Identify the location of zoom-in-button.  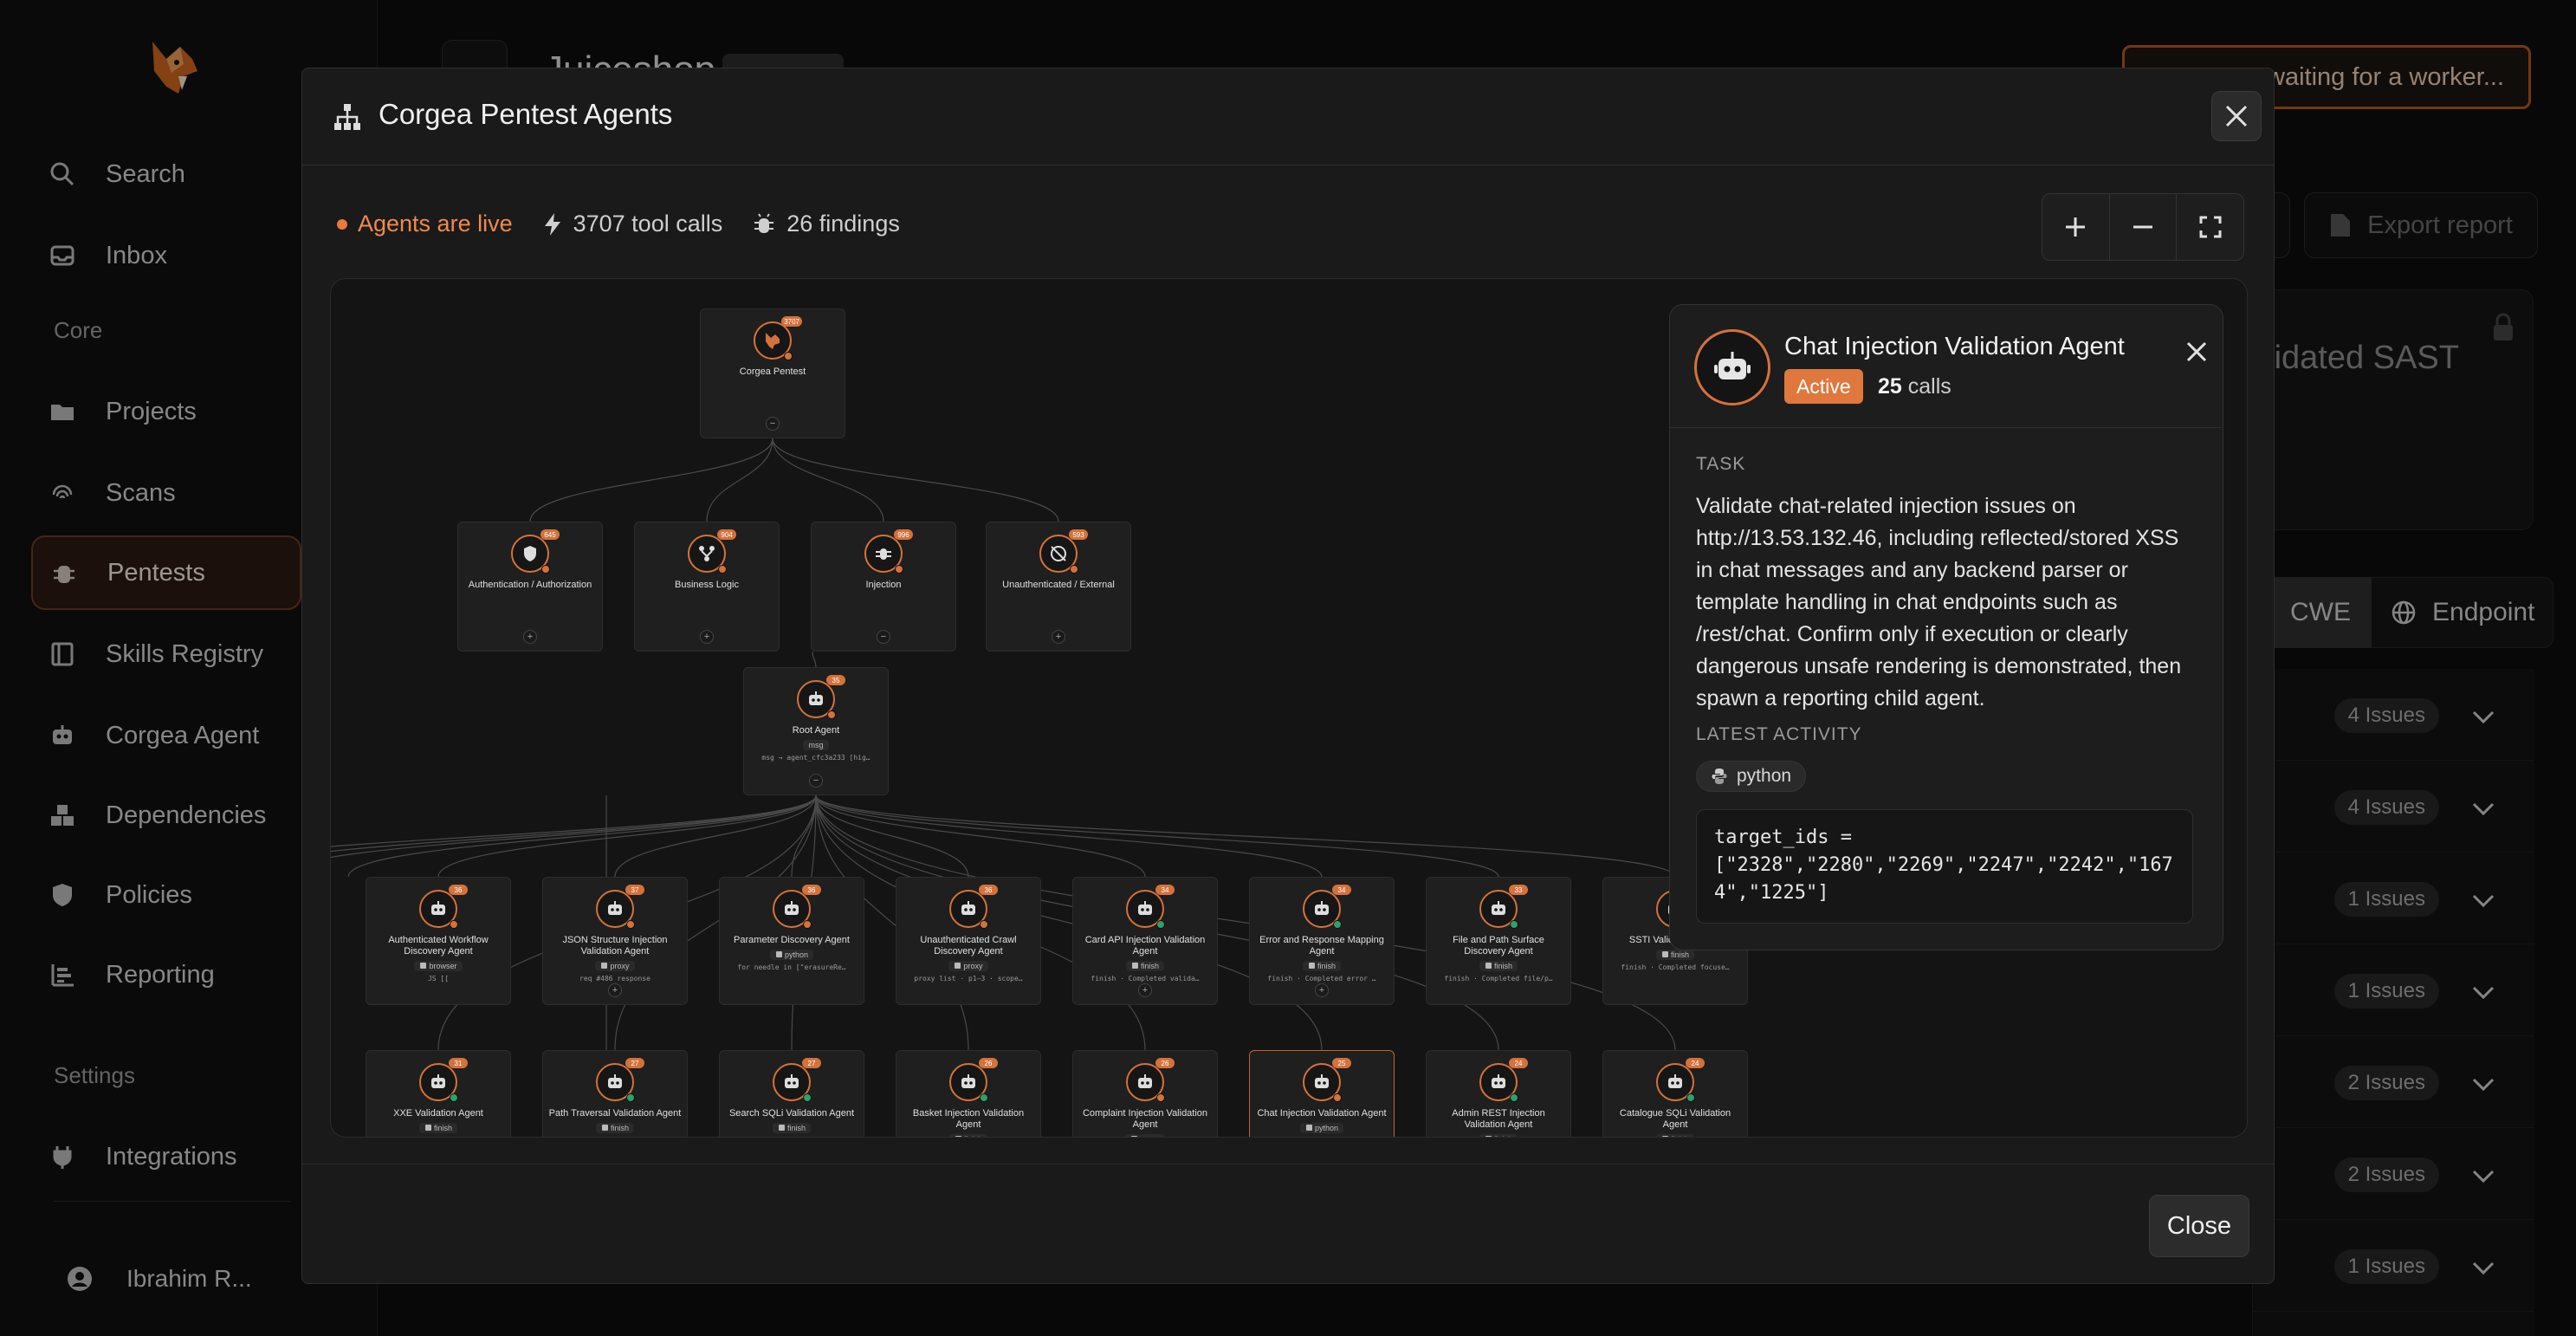
(2076, 227).